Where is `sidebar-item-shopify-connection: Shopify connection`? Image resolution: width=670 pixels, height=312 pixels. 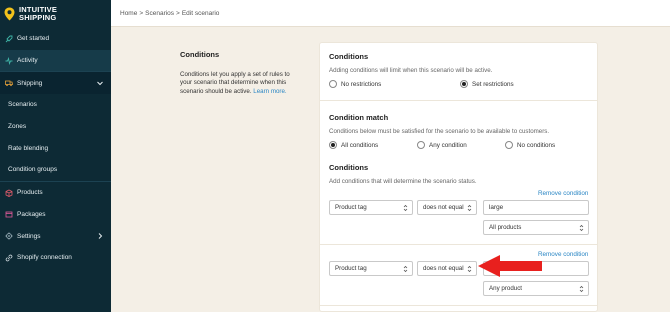 sidebar-item-shopify-connection: Shopify connection is located at coordinates (55, 258).